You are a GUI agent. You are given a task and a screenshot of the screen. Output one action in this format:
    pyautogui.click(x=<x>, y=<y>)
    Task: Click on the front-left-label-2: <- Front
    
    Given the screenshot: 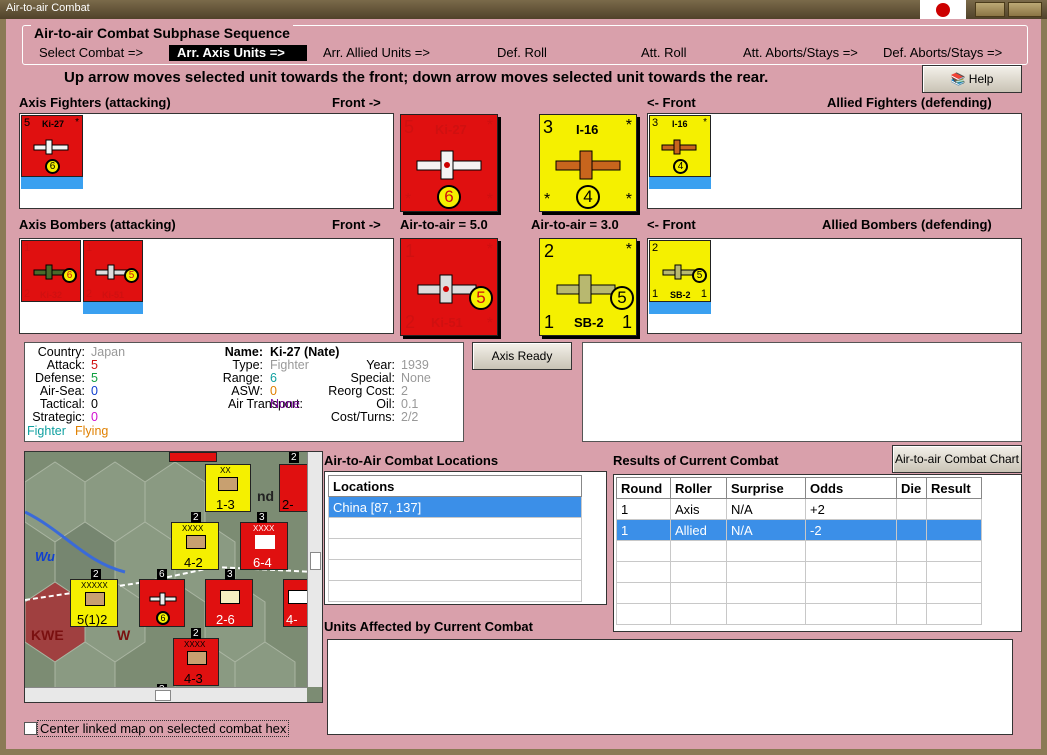 What is the action you would take?
    pyautogui.click(x=671, y=224)
    